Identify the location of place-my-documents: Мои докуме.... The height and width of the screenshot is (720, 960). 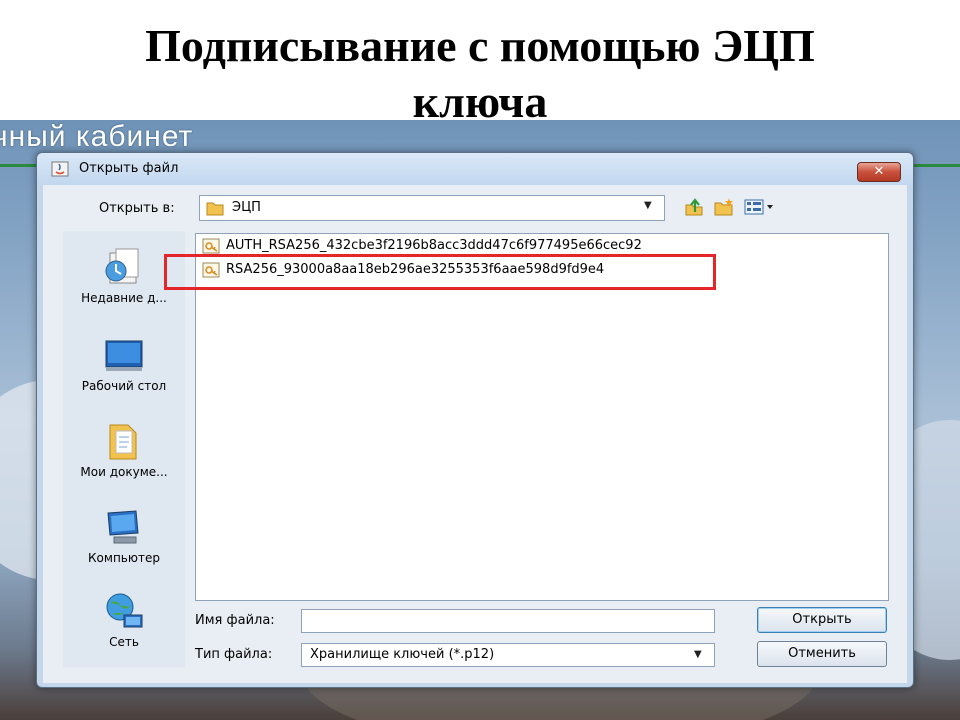
(124, 450).